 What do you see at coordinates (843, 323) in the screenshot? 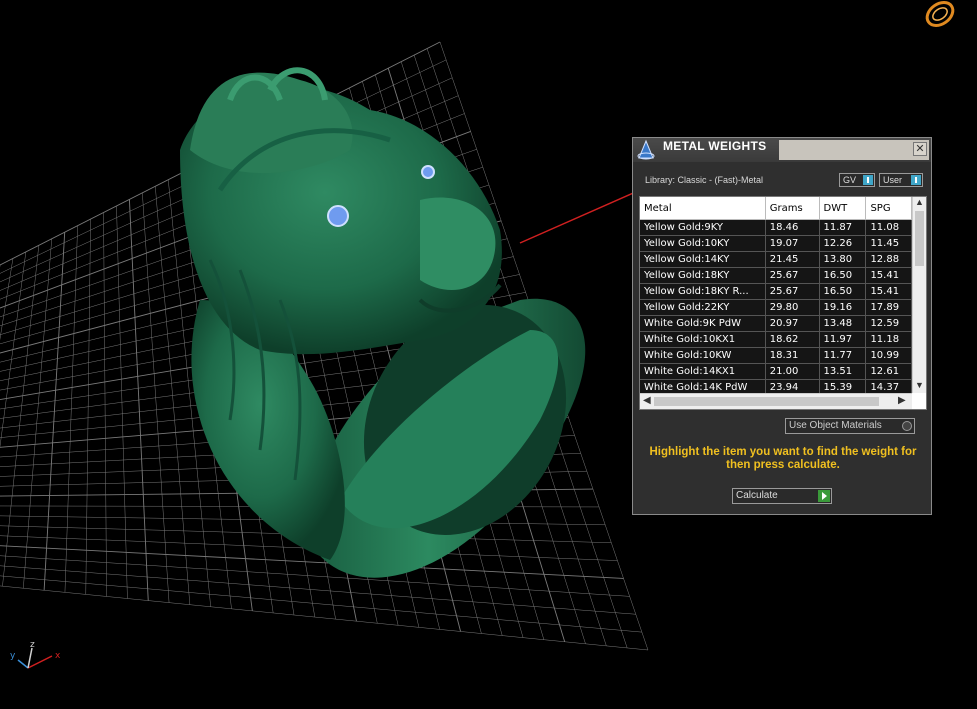
I see `cell-dwt: 13.48` at bounding box center [843, 323].